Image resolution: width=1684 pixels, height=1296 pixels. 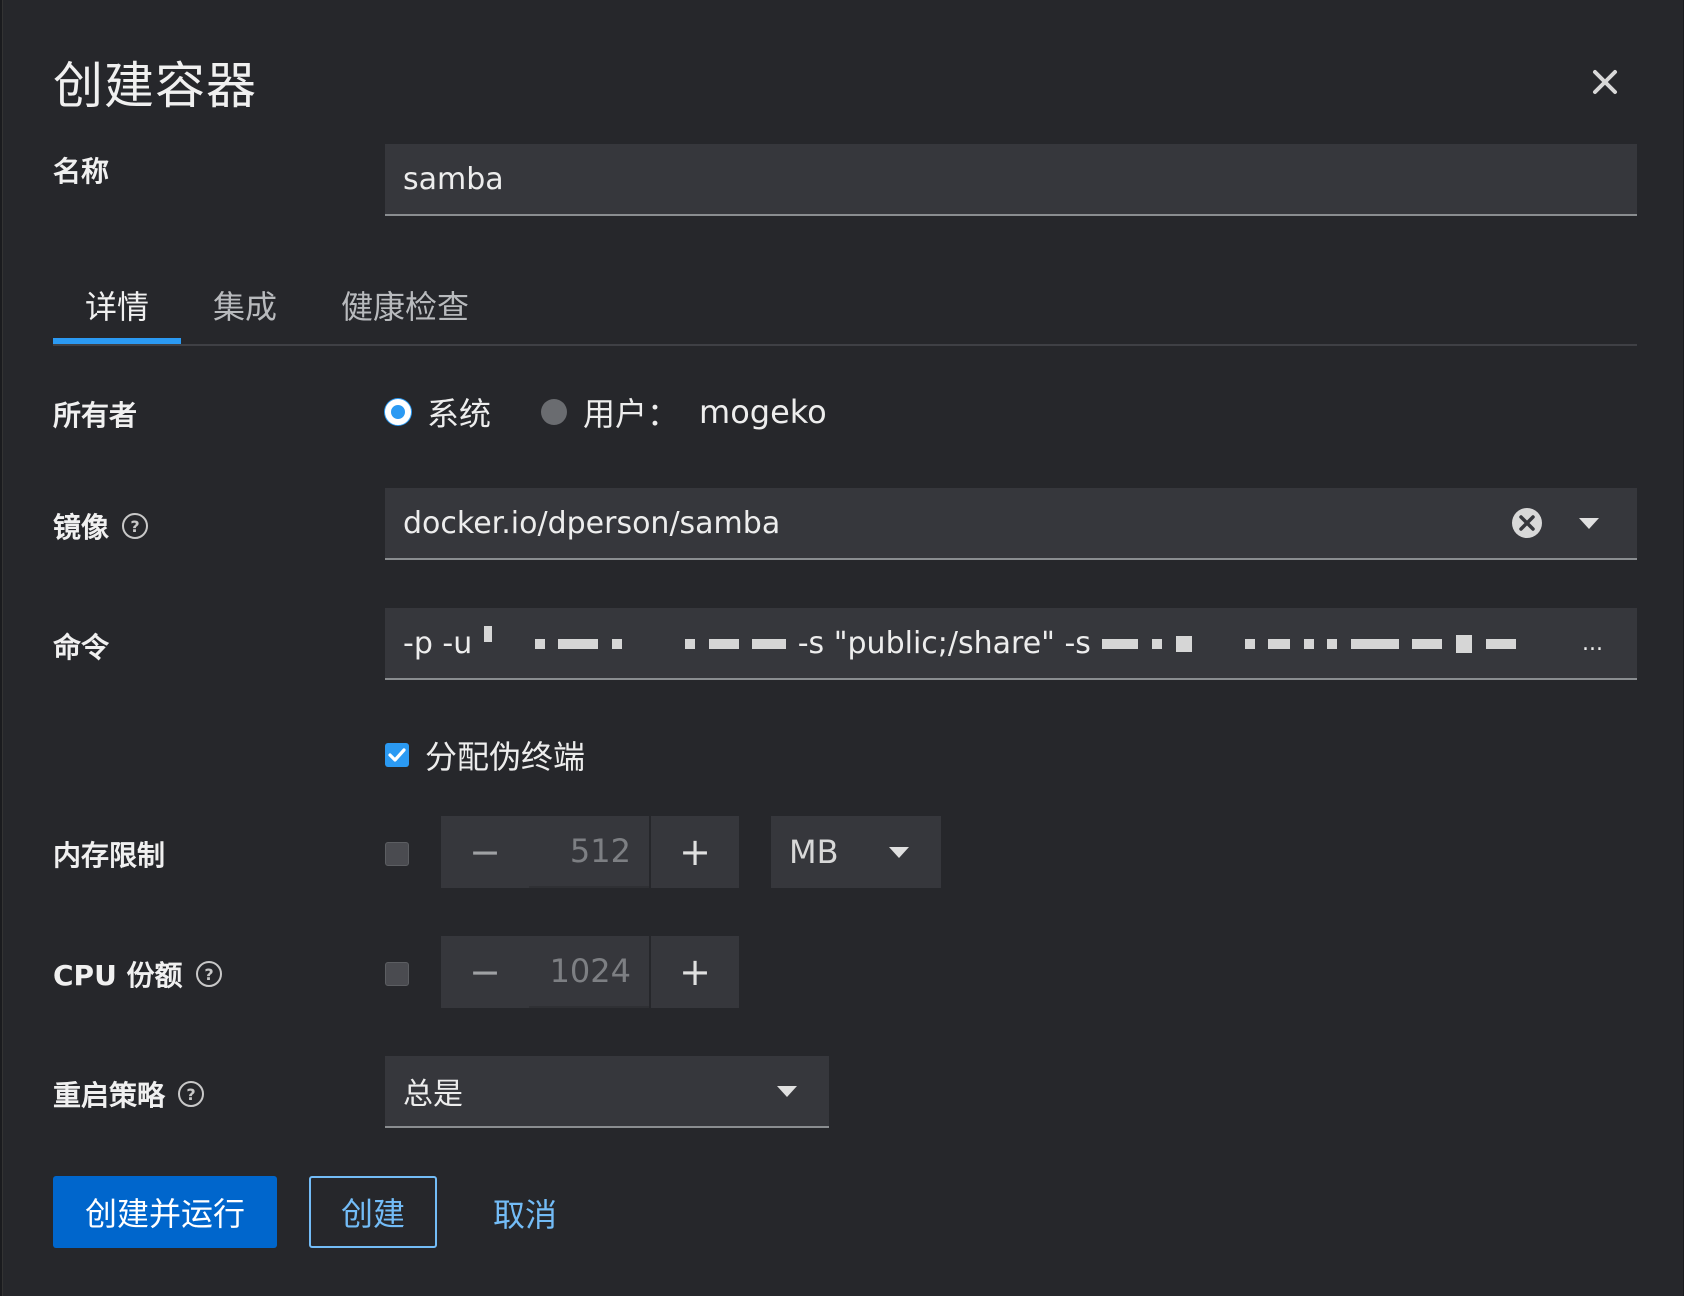 What do you see at coordinates (992, 643) in the screenshot?
I see `command-value: -p -u -s "public;/share" -s` at bounding box center [992, 643].